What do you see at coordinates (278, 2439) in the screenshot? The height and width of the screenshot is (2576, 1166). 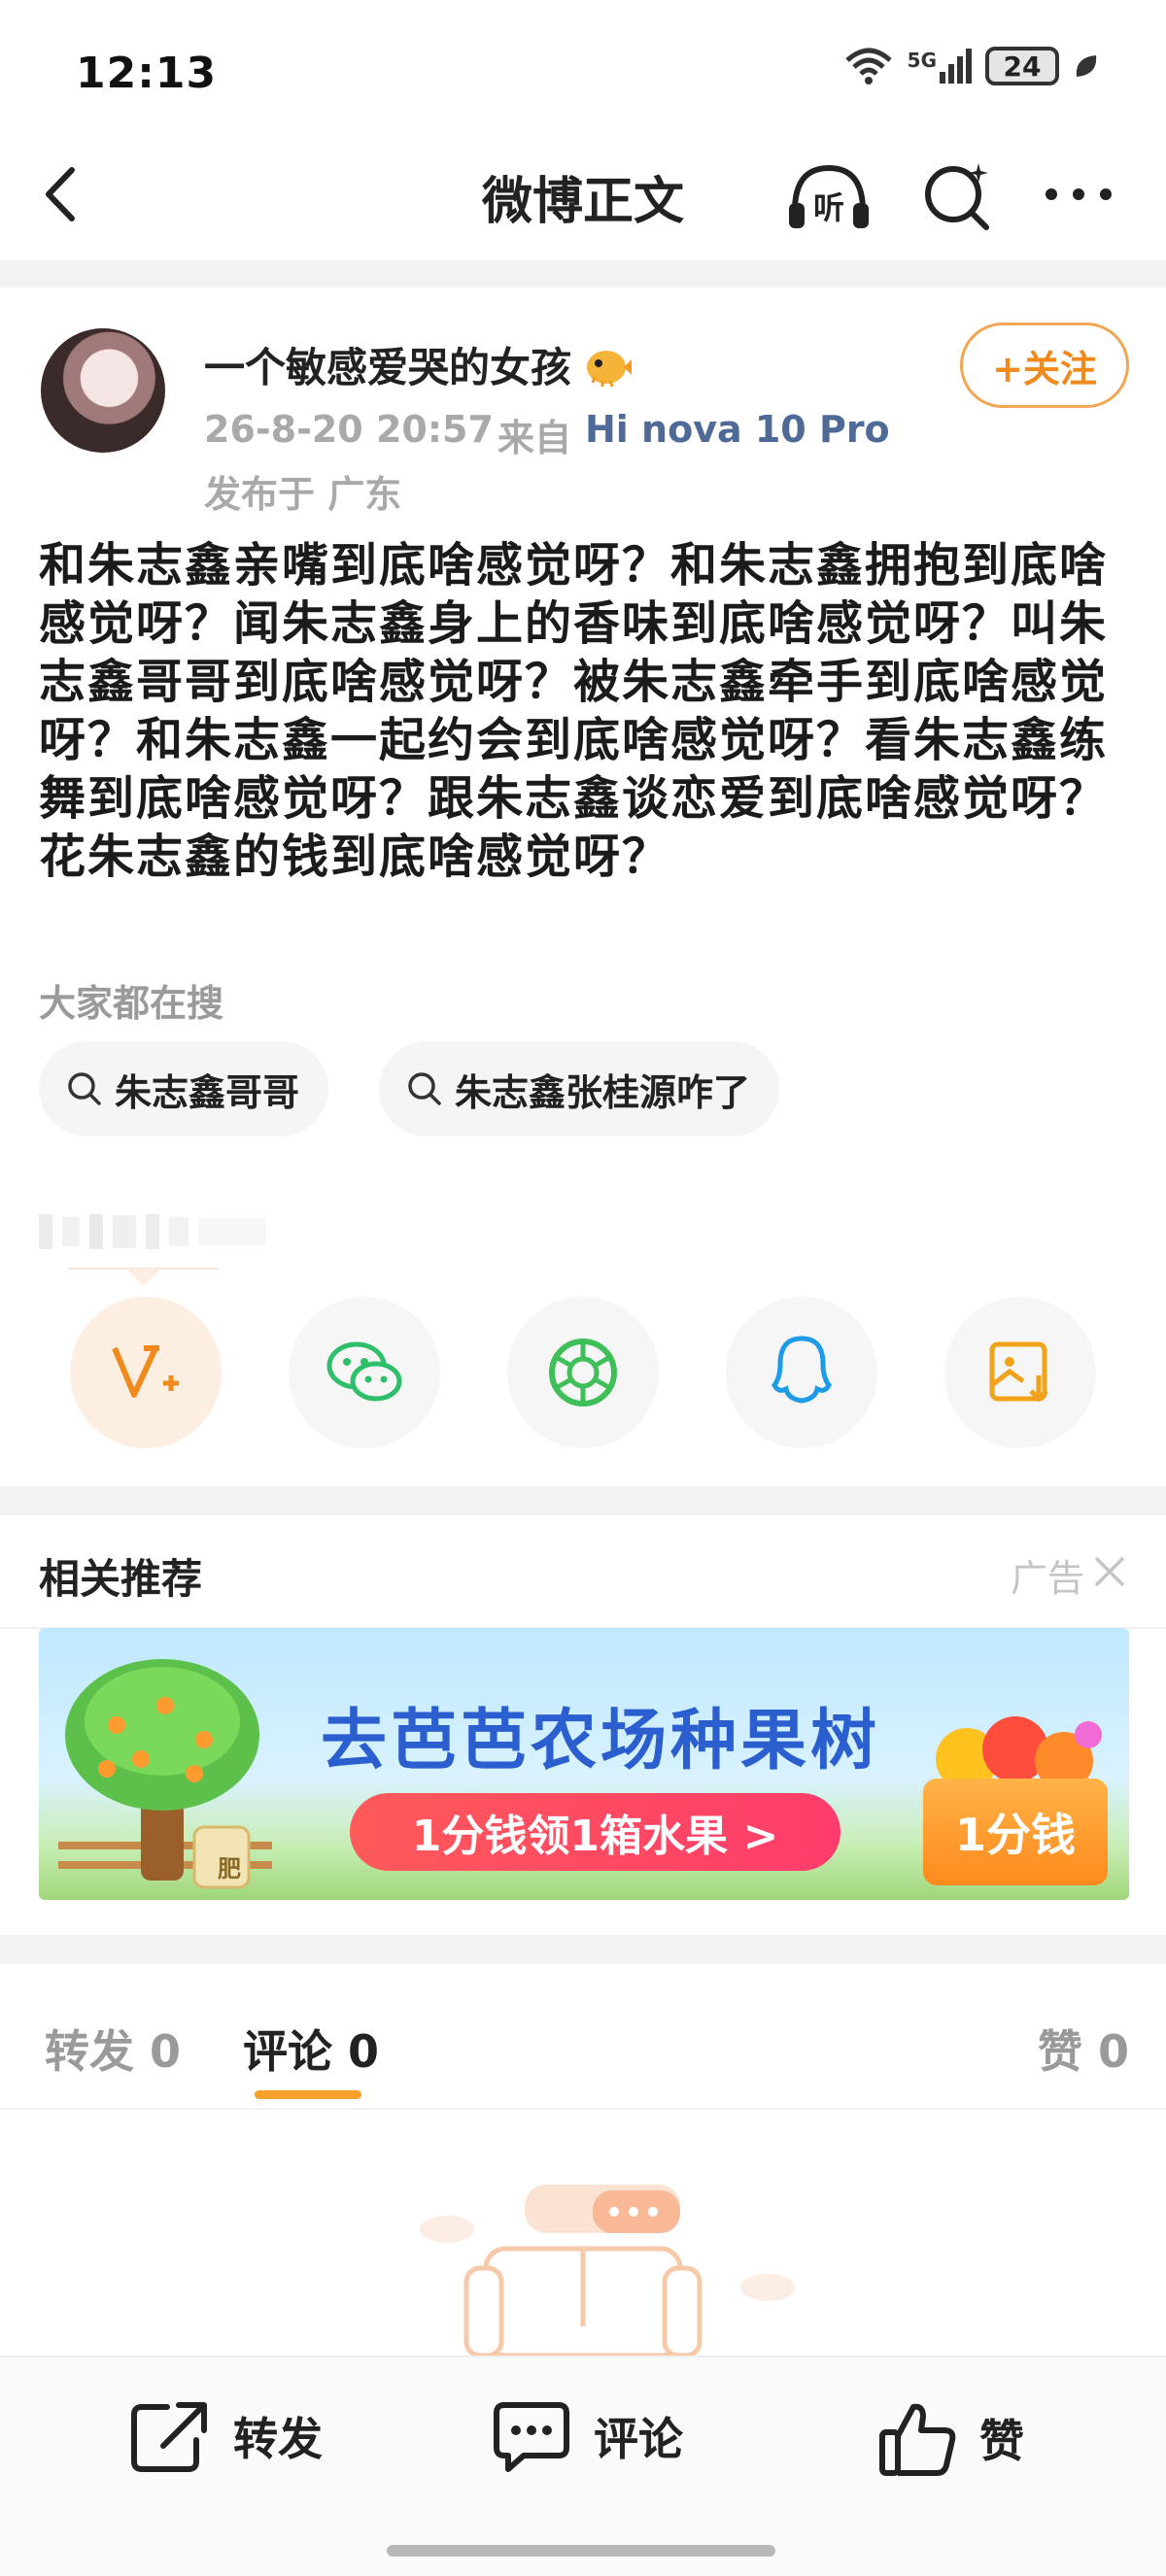 I see `repost-label: 转发` at bounding box center [278, 2439].